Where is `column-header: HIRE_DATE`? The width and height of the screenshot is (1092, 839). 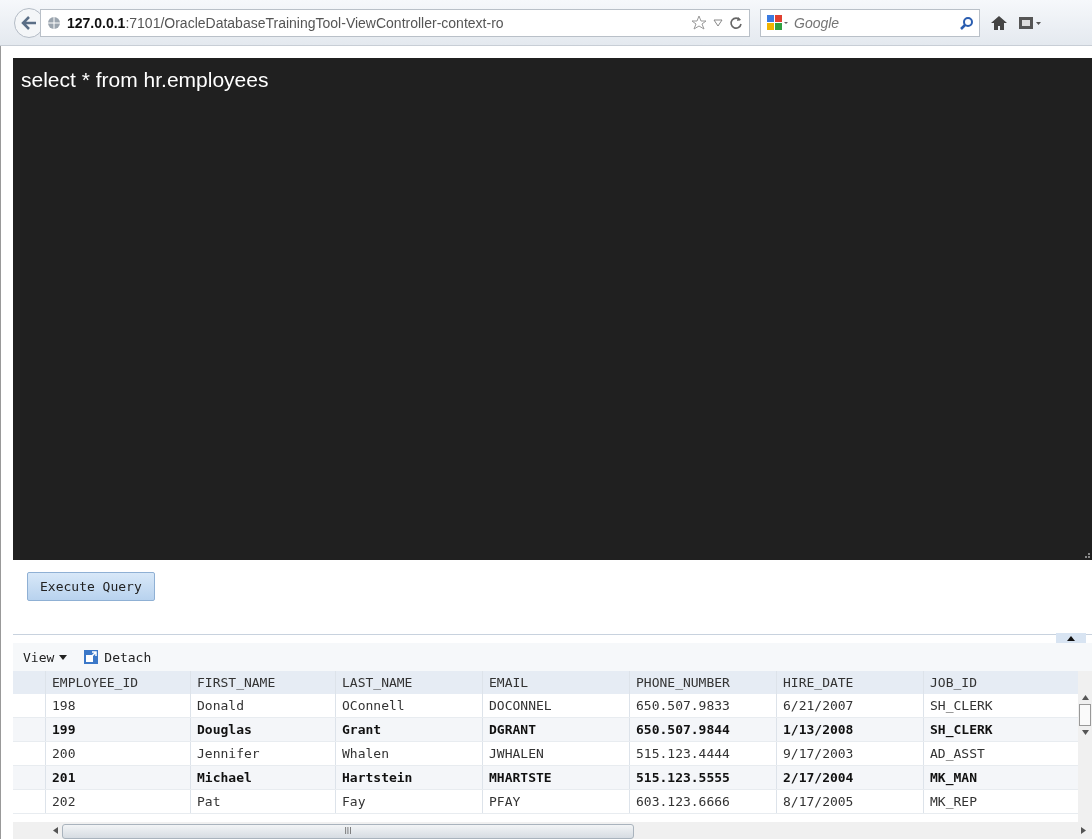 column-header: HIRE_DATE is located at coordinates (849, 682).